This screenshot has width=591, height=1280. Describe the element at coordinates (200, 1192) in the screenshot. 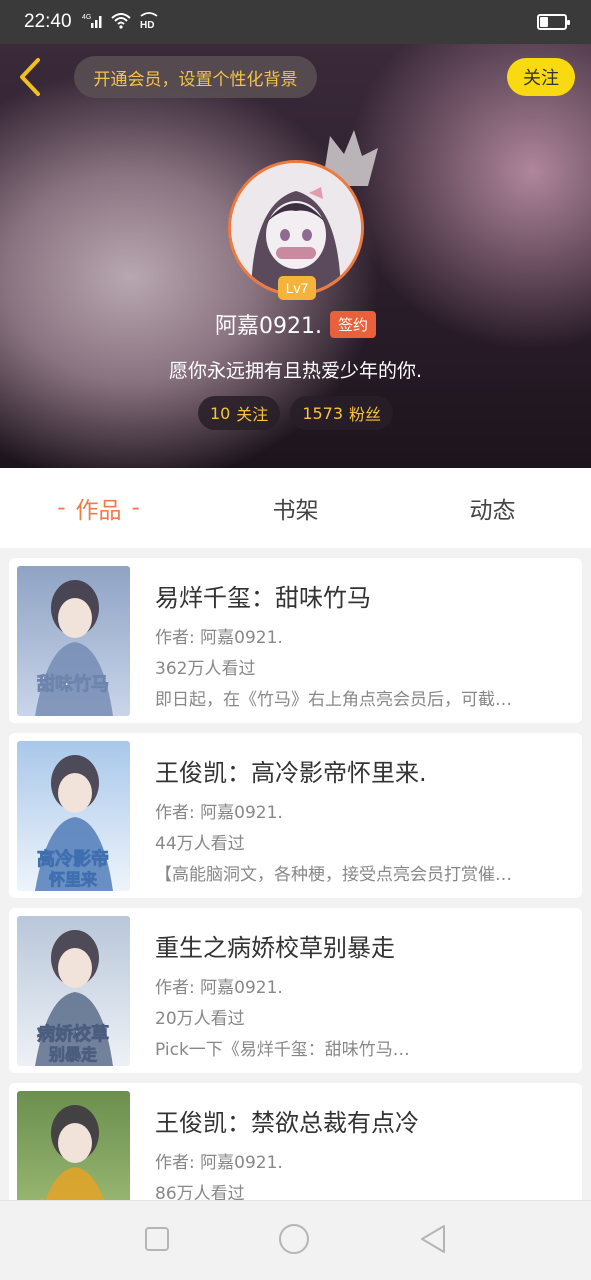

I see `book-views: 86万人看过` at that location.